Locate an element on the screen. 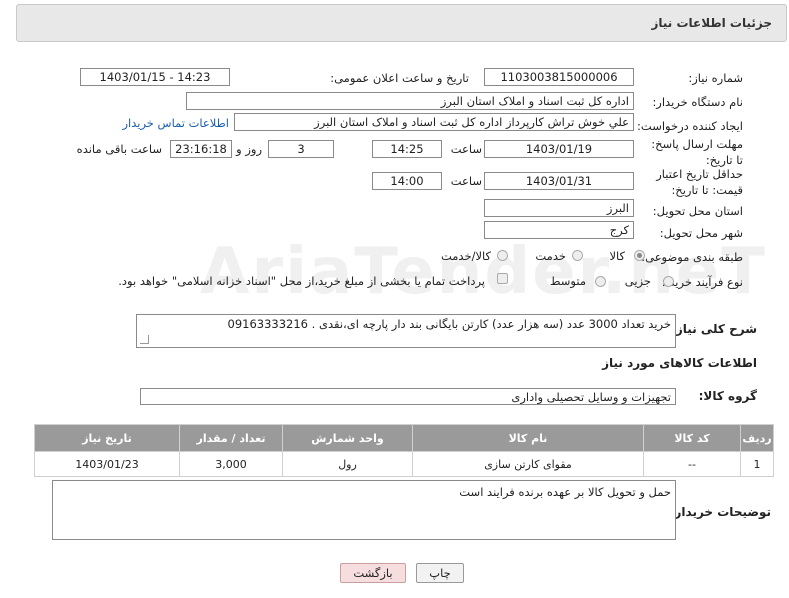 The image size is (789, 598). back-button: بازگشت is located at coordinates (373, 573).